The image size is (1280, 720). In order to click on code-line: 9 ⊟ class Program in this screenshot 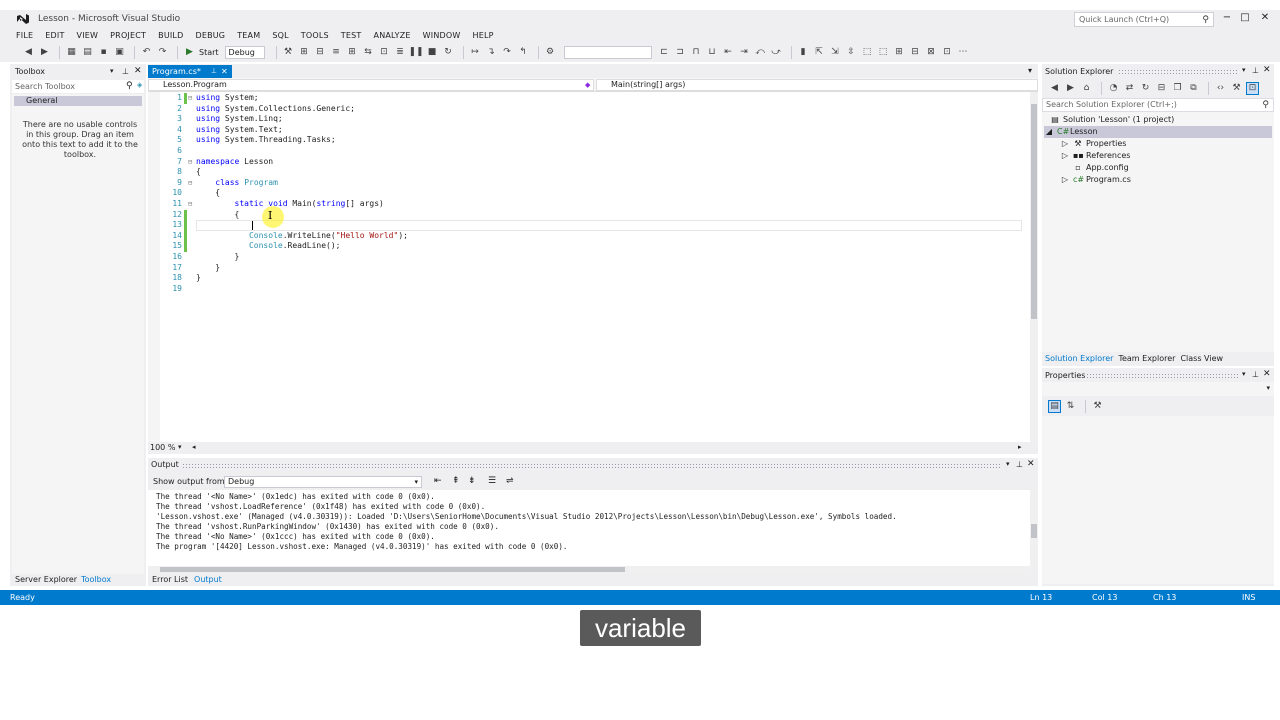, I will do `click(587, 183)`.